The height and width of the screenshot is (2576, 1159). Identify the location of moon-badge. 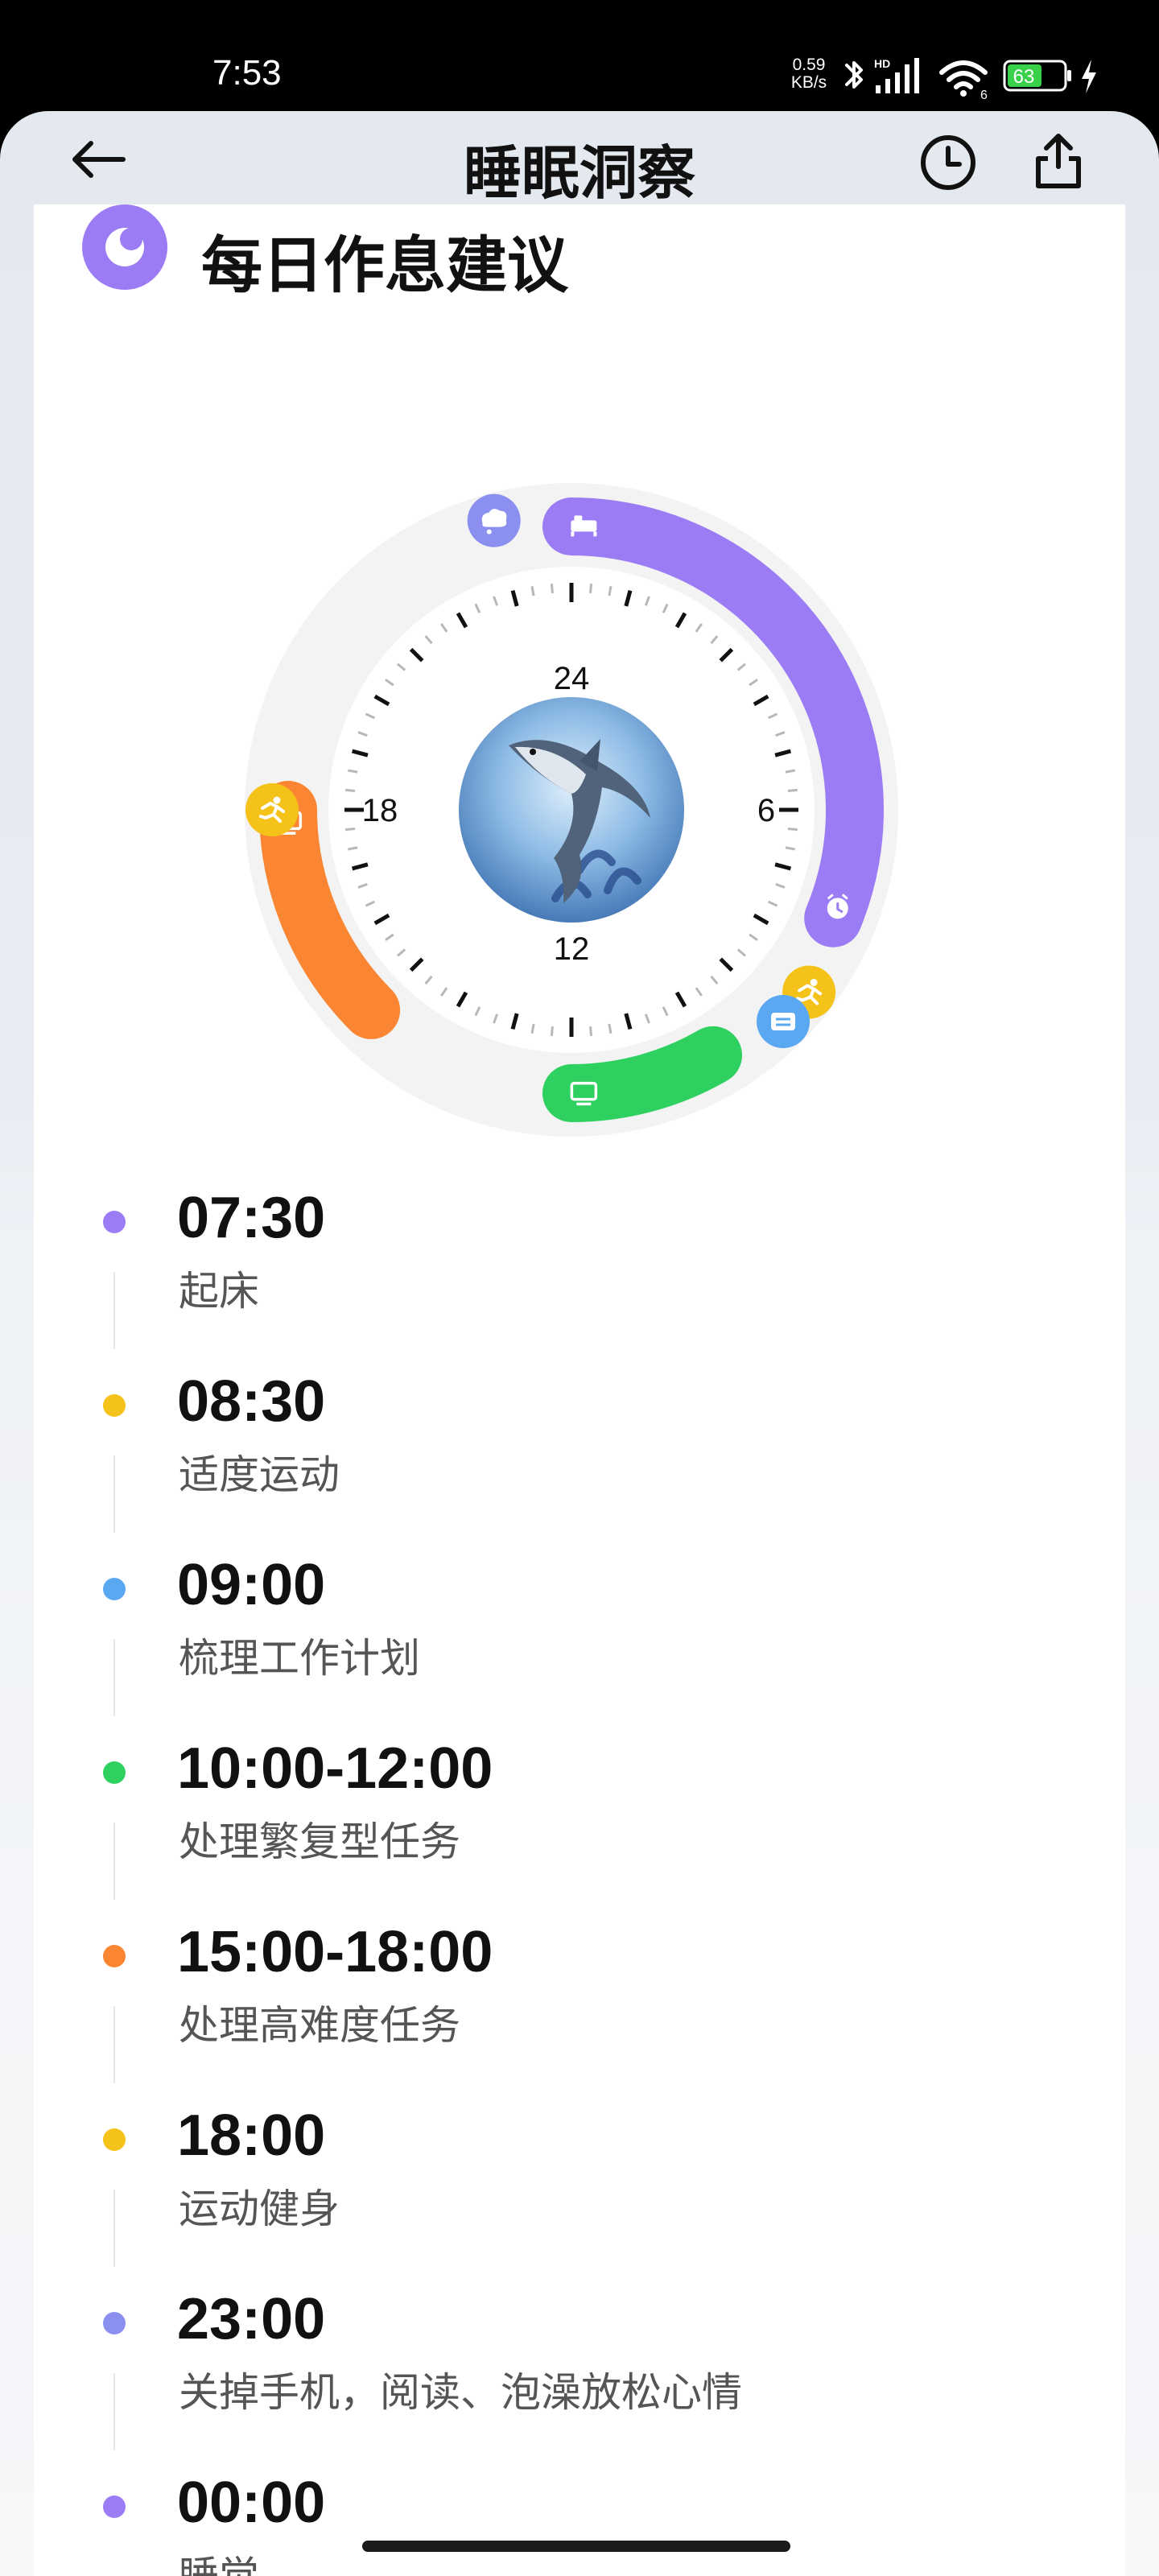
(124, 247).